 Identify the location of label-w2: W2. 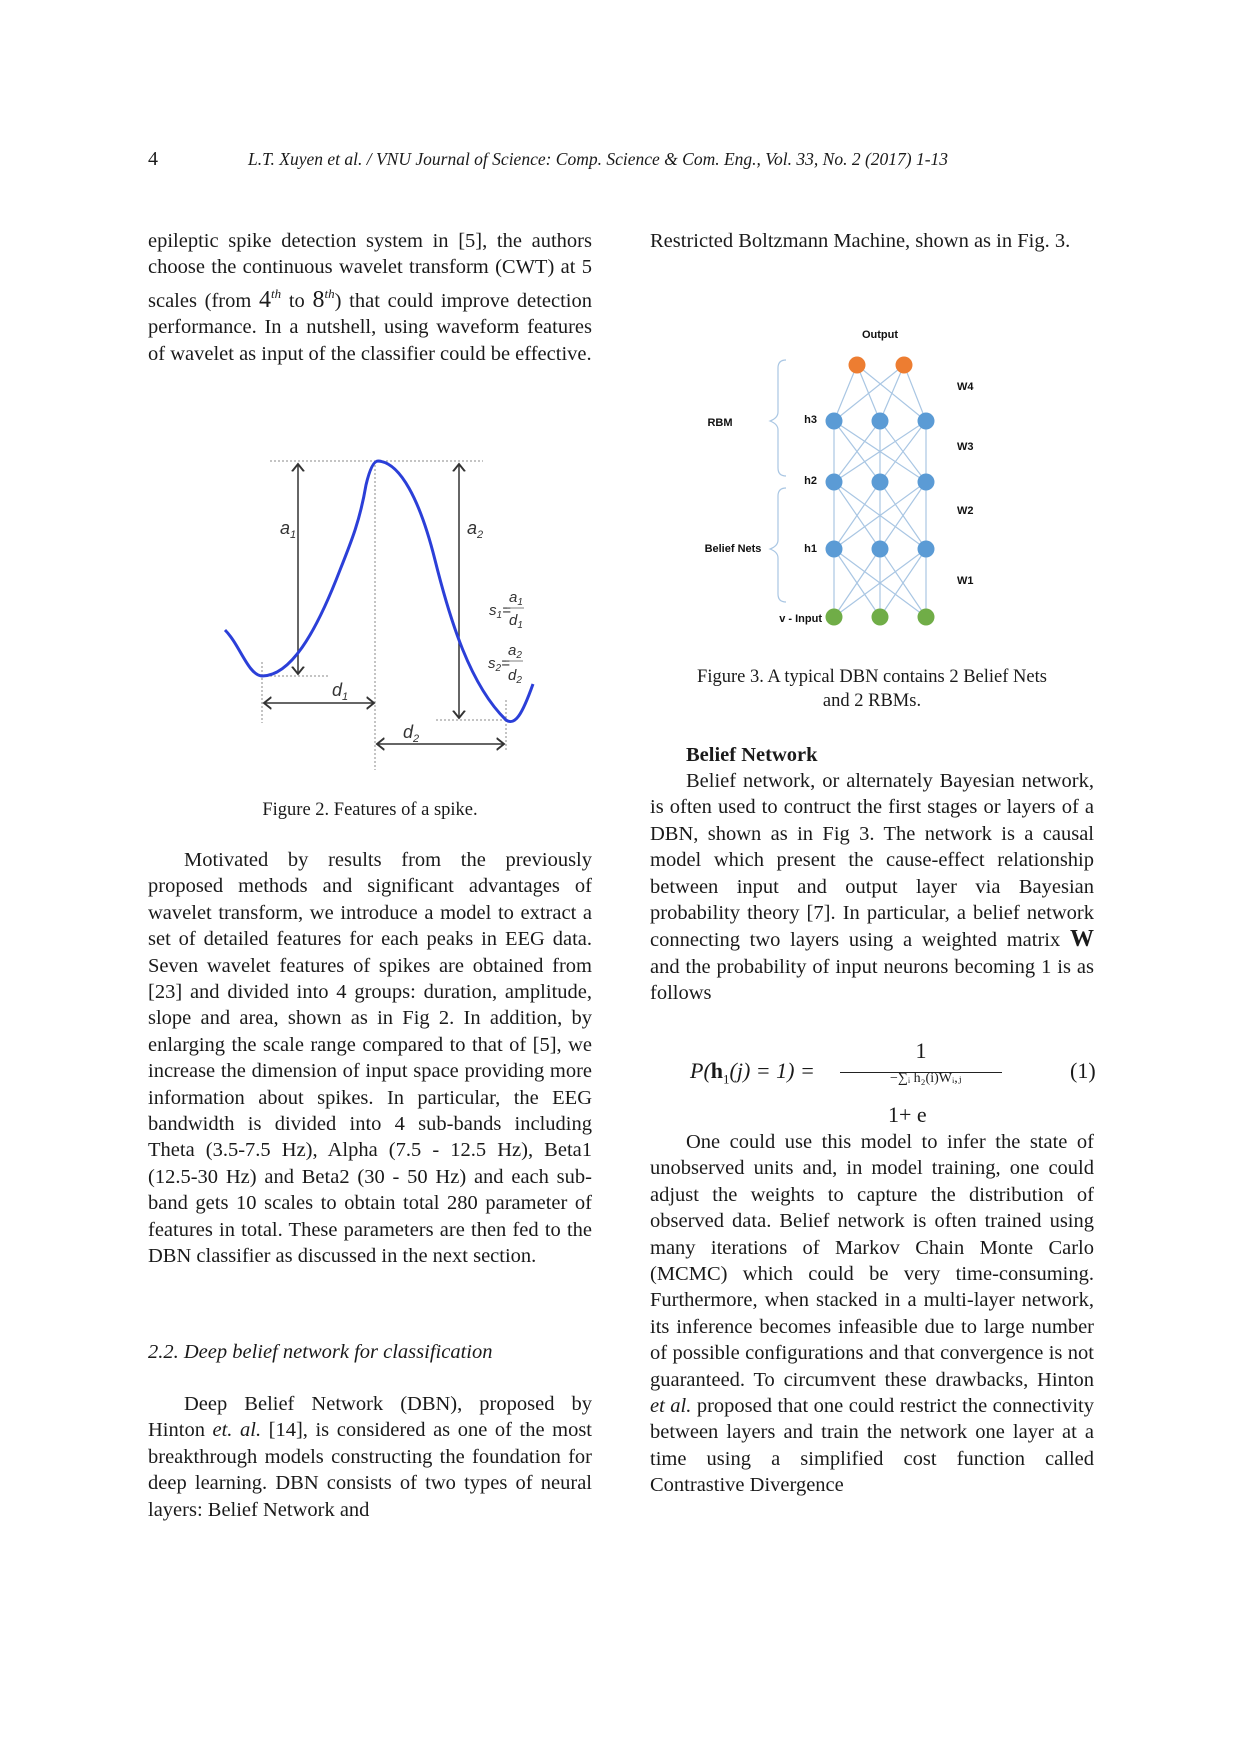
(965, 511).